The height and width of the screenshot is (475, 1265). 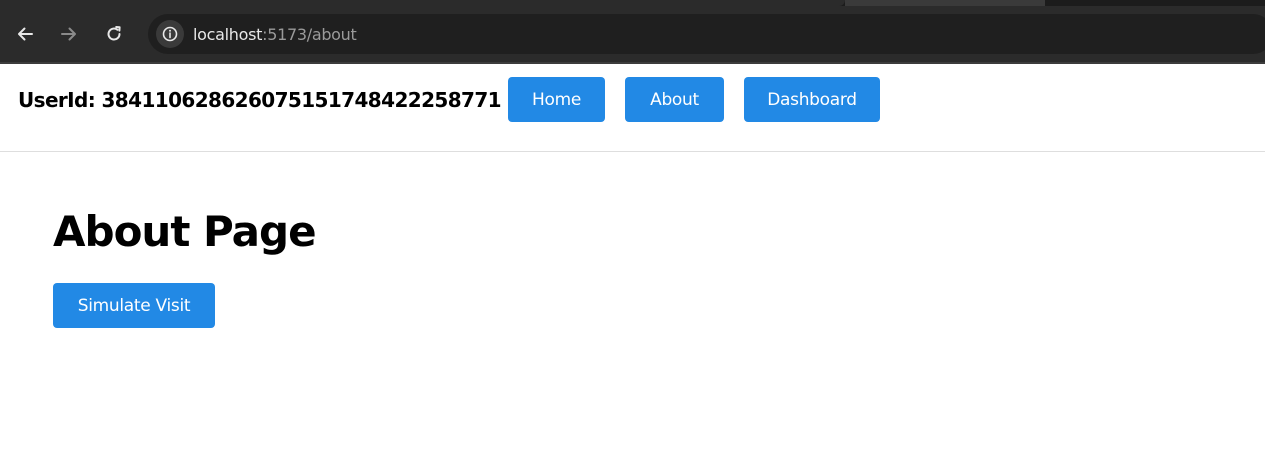 I want to click on site-info-button, so click(x=170, y=34).